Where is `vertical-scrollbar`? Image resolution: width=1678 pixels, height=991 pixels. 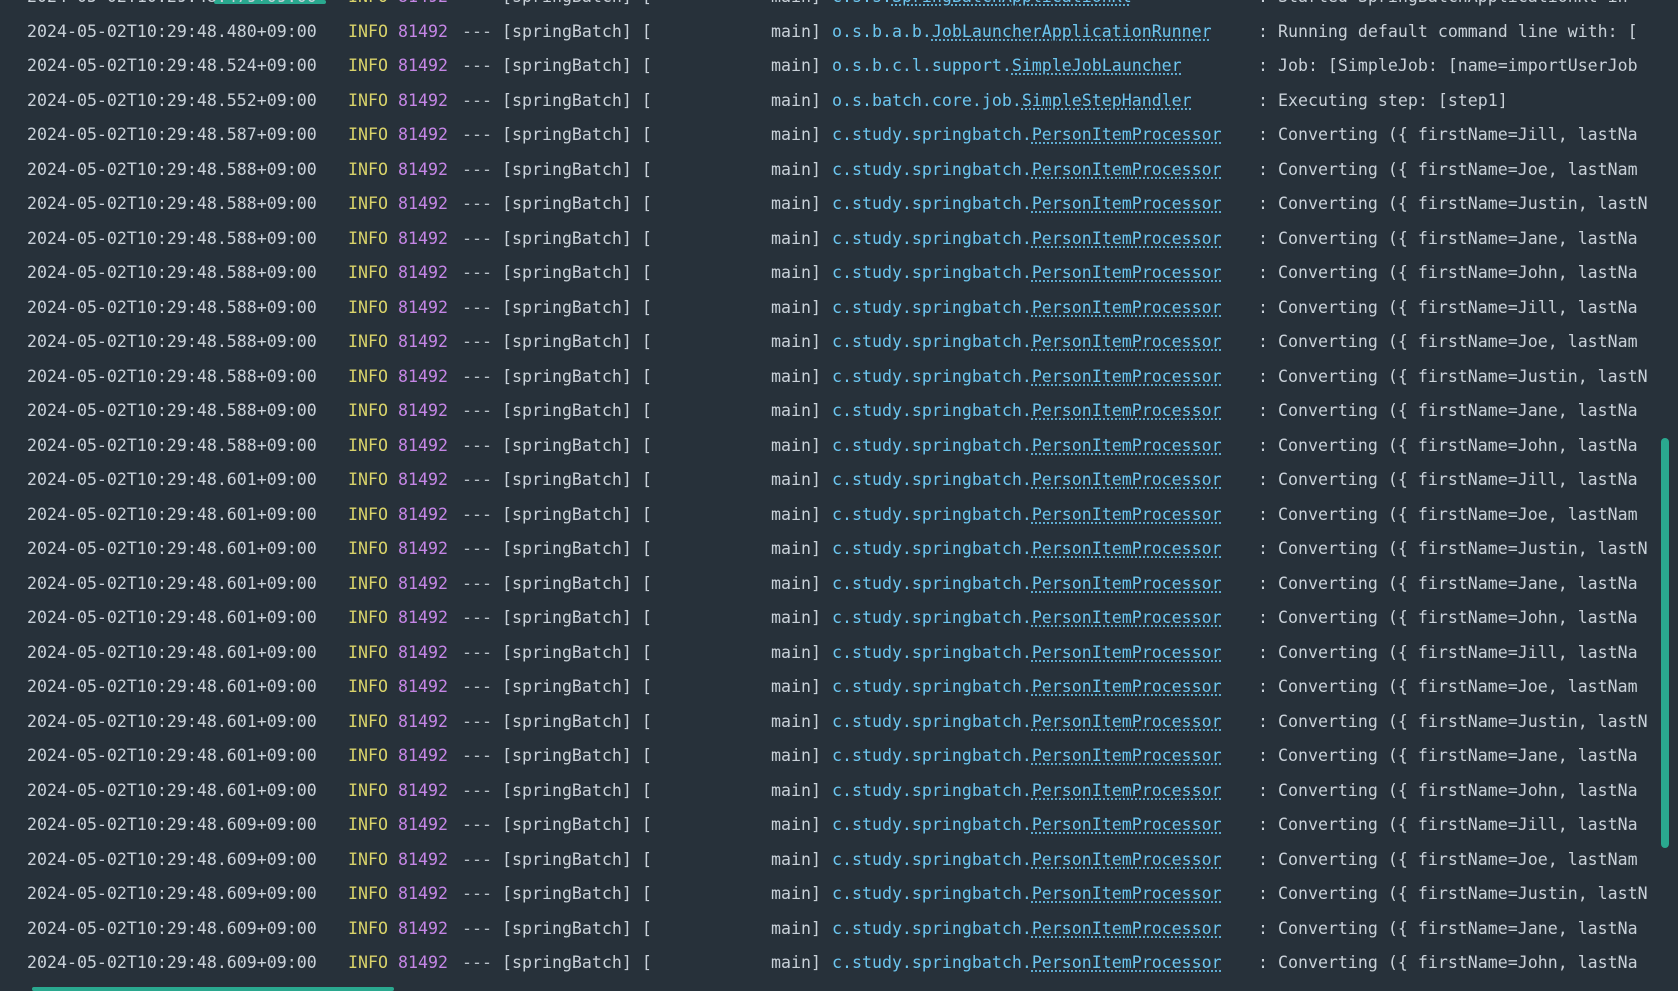
vertical-scrollbar is located at coordinates (1665, 643).